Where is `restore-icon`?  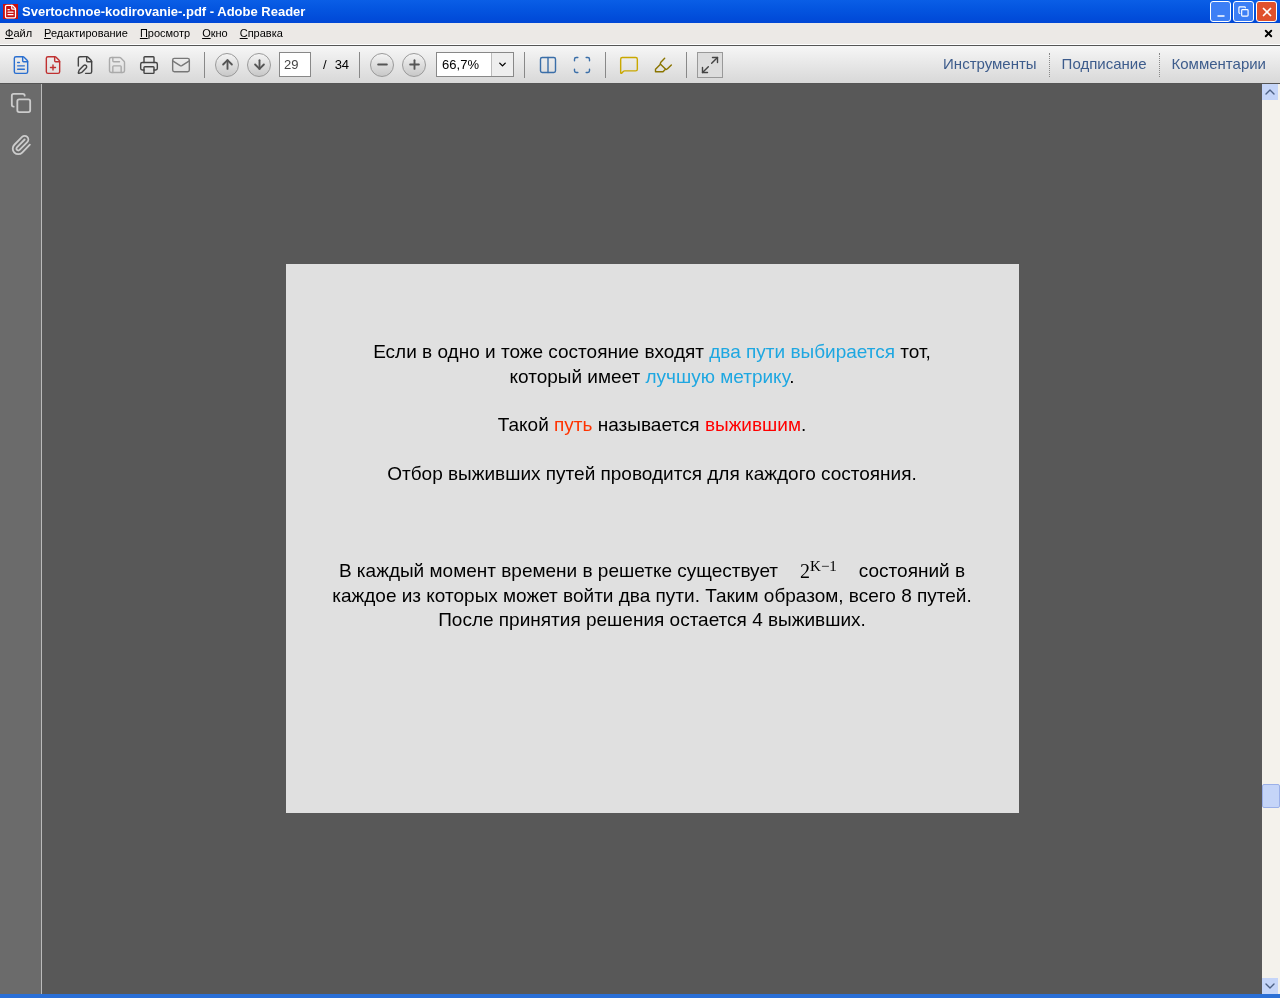 restore-icon is located at coordinates (1243, 11).